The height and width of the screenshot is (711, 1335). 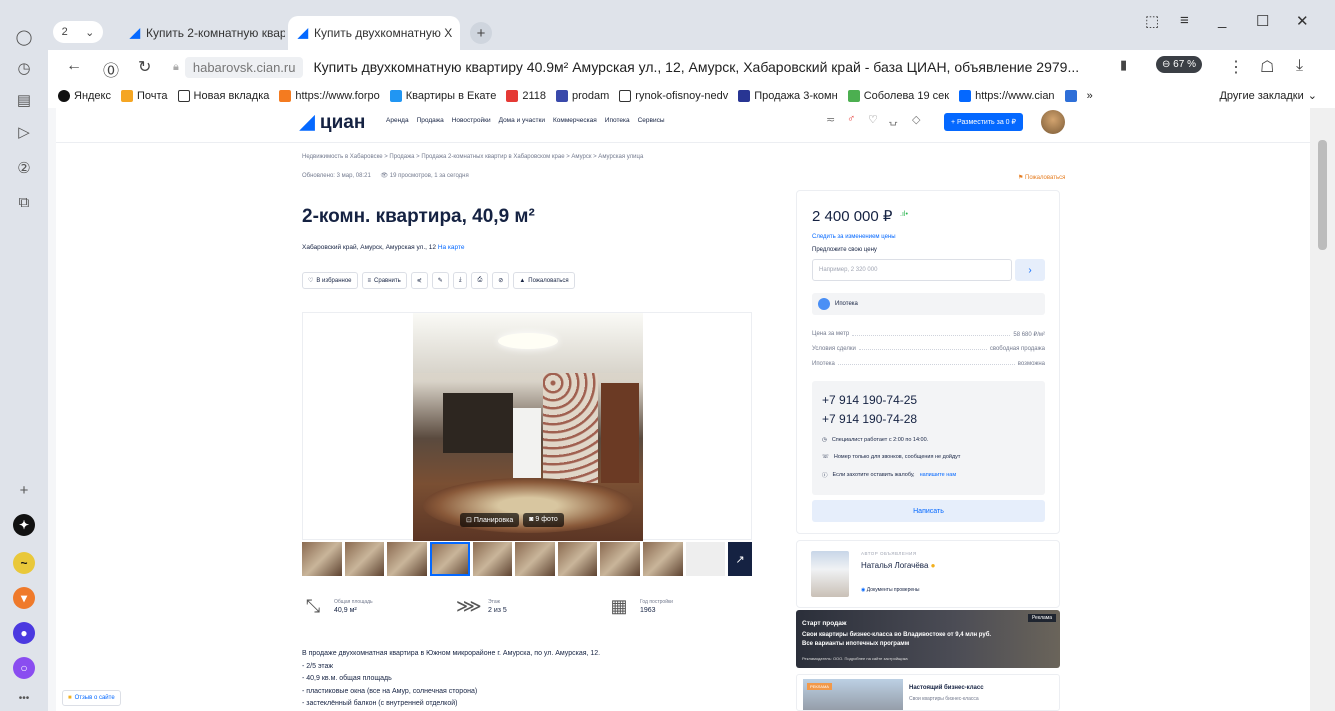 What do you see at coordinates (983, 122) in the screenshot?
I see `post-ad-button: + Разместить за 0 ₽` at bounding box center [983, 122].